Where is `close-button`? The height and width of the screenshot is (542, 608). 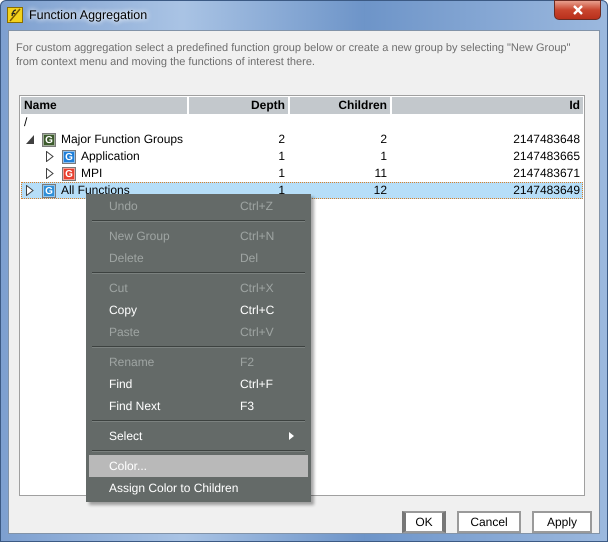 close-button is located at coordinates (577, 10).